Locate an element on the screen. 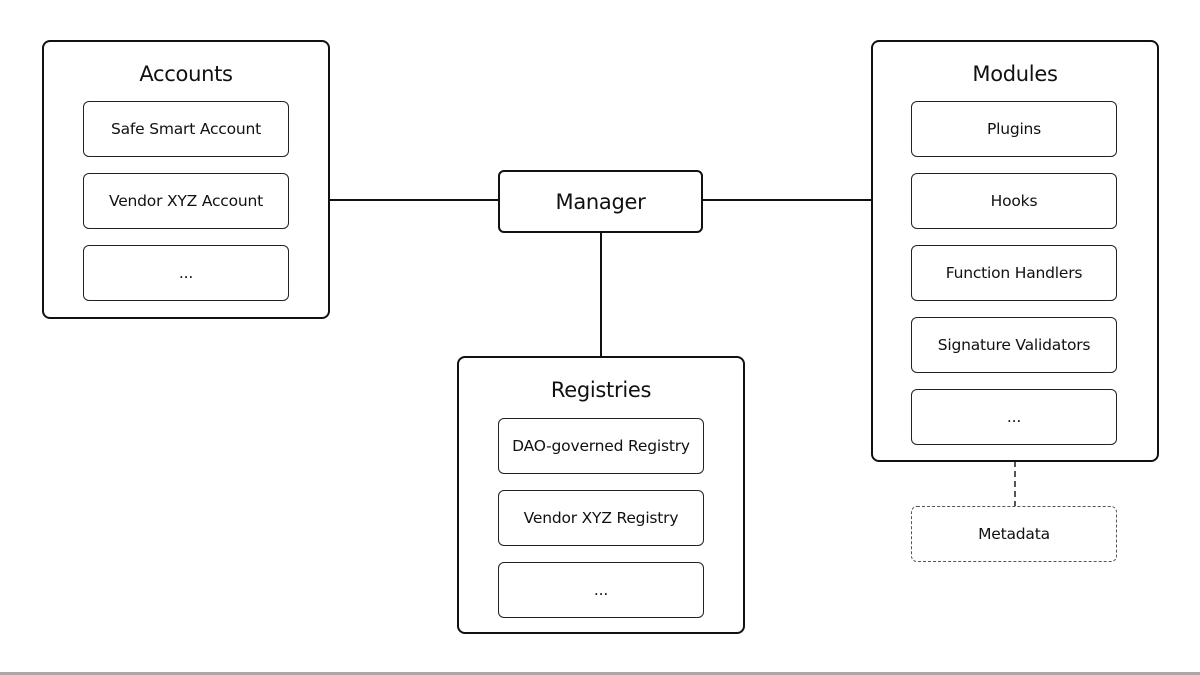 This screenshot has width=1200, height=675. module-item-function-handlers: Function Handlers is located at coordinates (1014, 273).